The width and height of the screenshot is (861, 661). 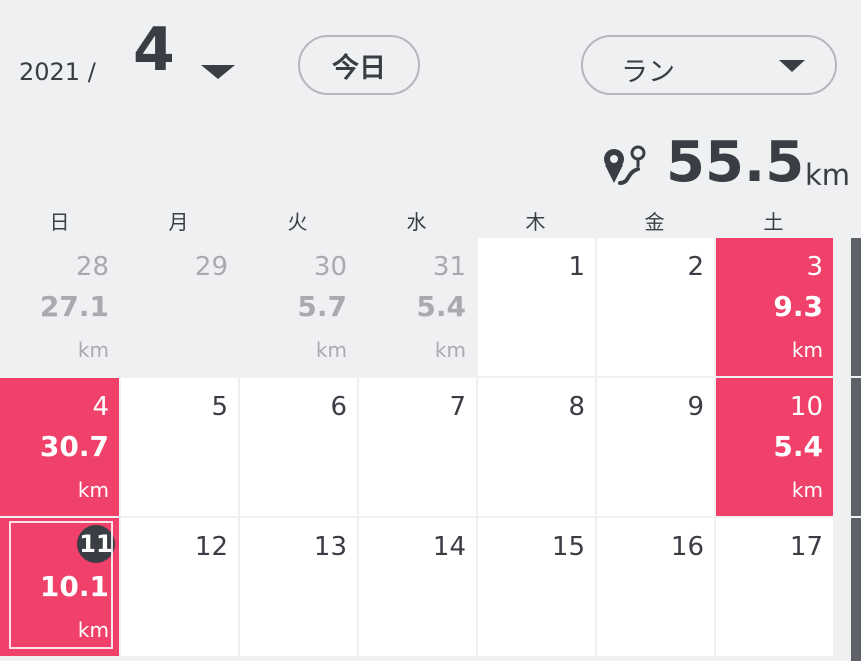 I want to click on calendar-day-cell: 1, so click(x=536, y=307).